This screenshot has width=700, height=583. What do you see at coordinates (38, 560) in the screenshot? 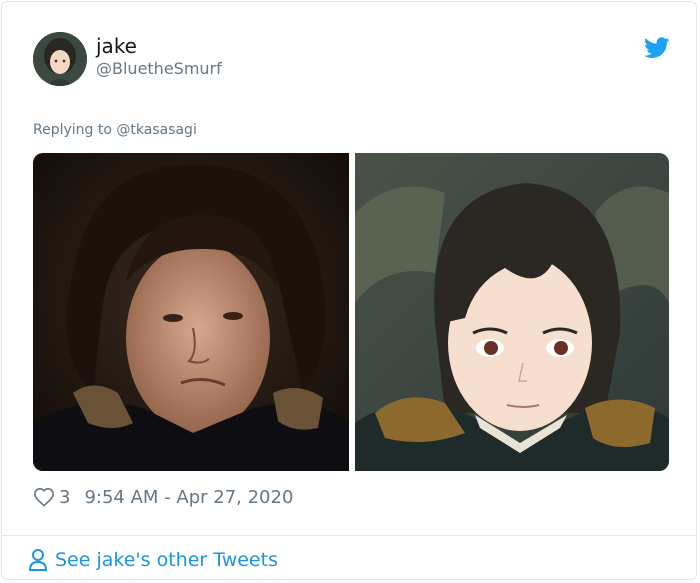
I see `person-outline-icon` at bounding box center [38, 560].